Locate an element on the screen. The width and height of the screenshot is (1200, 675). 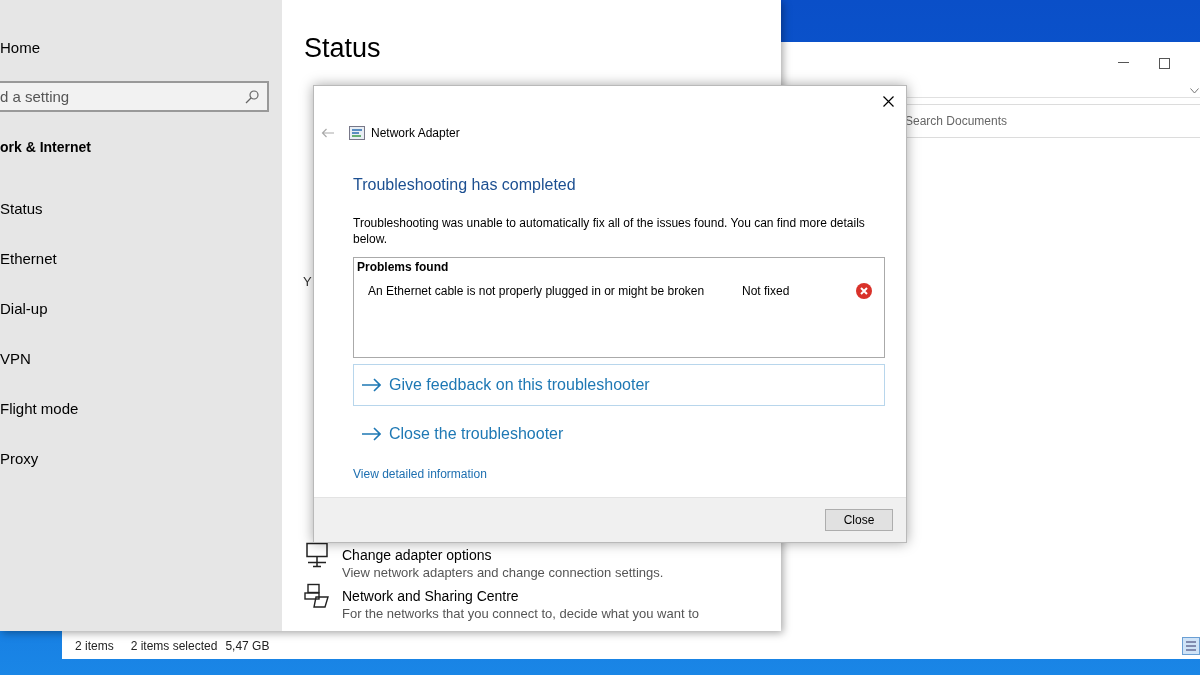
nav-item: Status is located at coordinates (141, 209).